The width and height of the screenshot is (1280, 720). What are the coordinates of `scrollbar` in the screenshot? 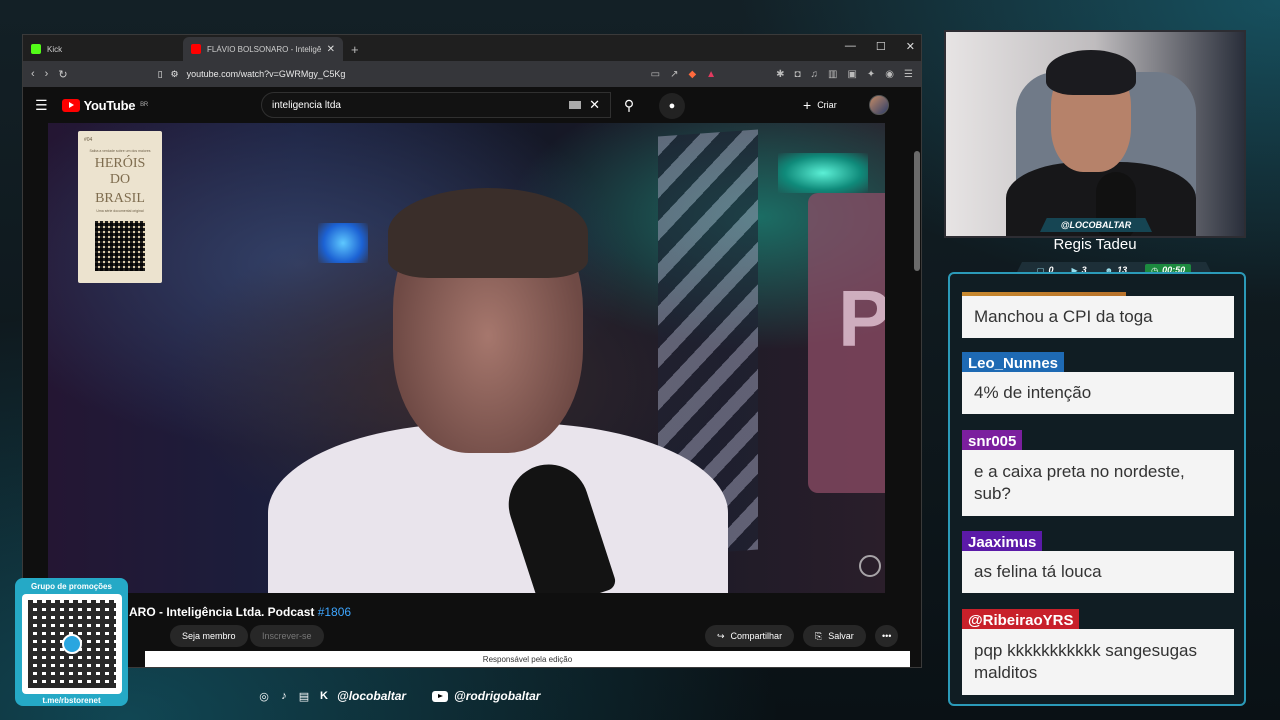 It's located at (917, 211).